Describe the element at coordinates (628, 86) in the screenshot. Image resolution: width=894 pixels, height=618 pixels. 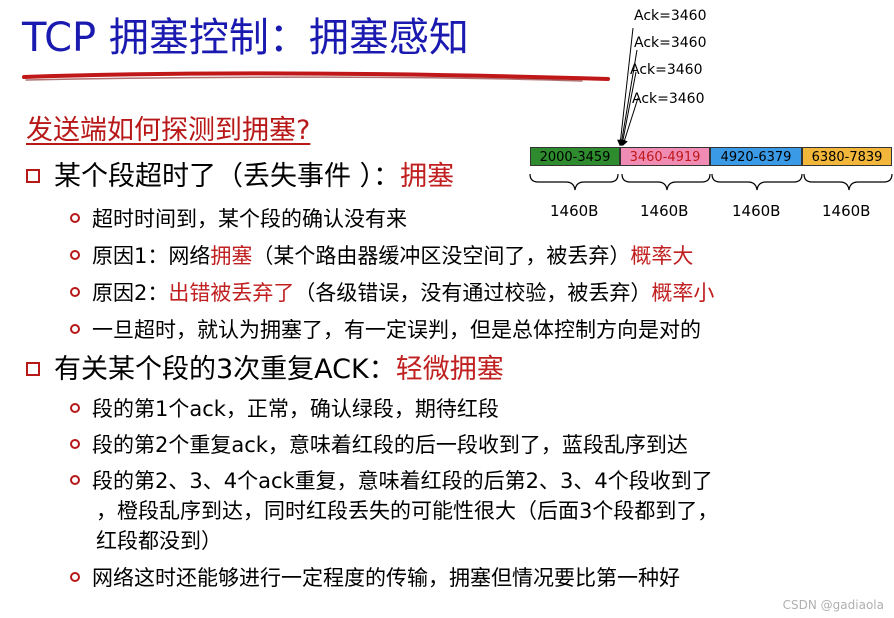
I see `ack-arrows` at that location.